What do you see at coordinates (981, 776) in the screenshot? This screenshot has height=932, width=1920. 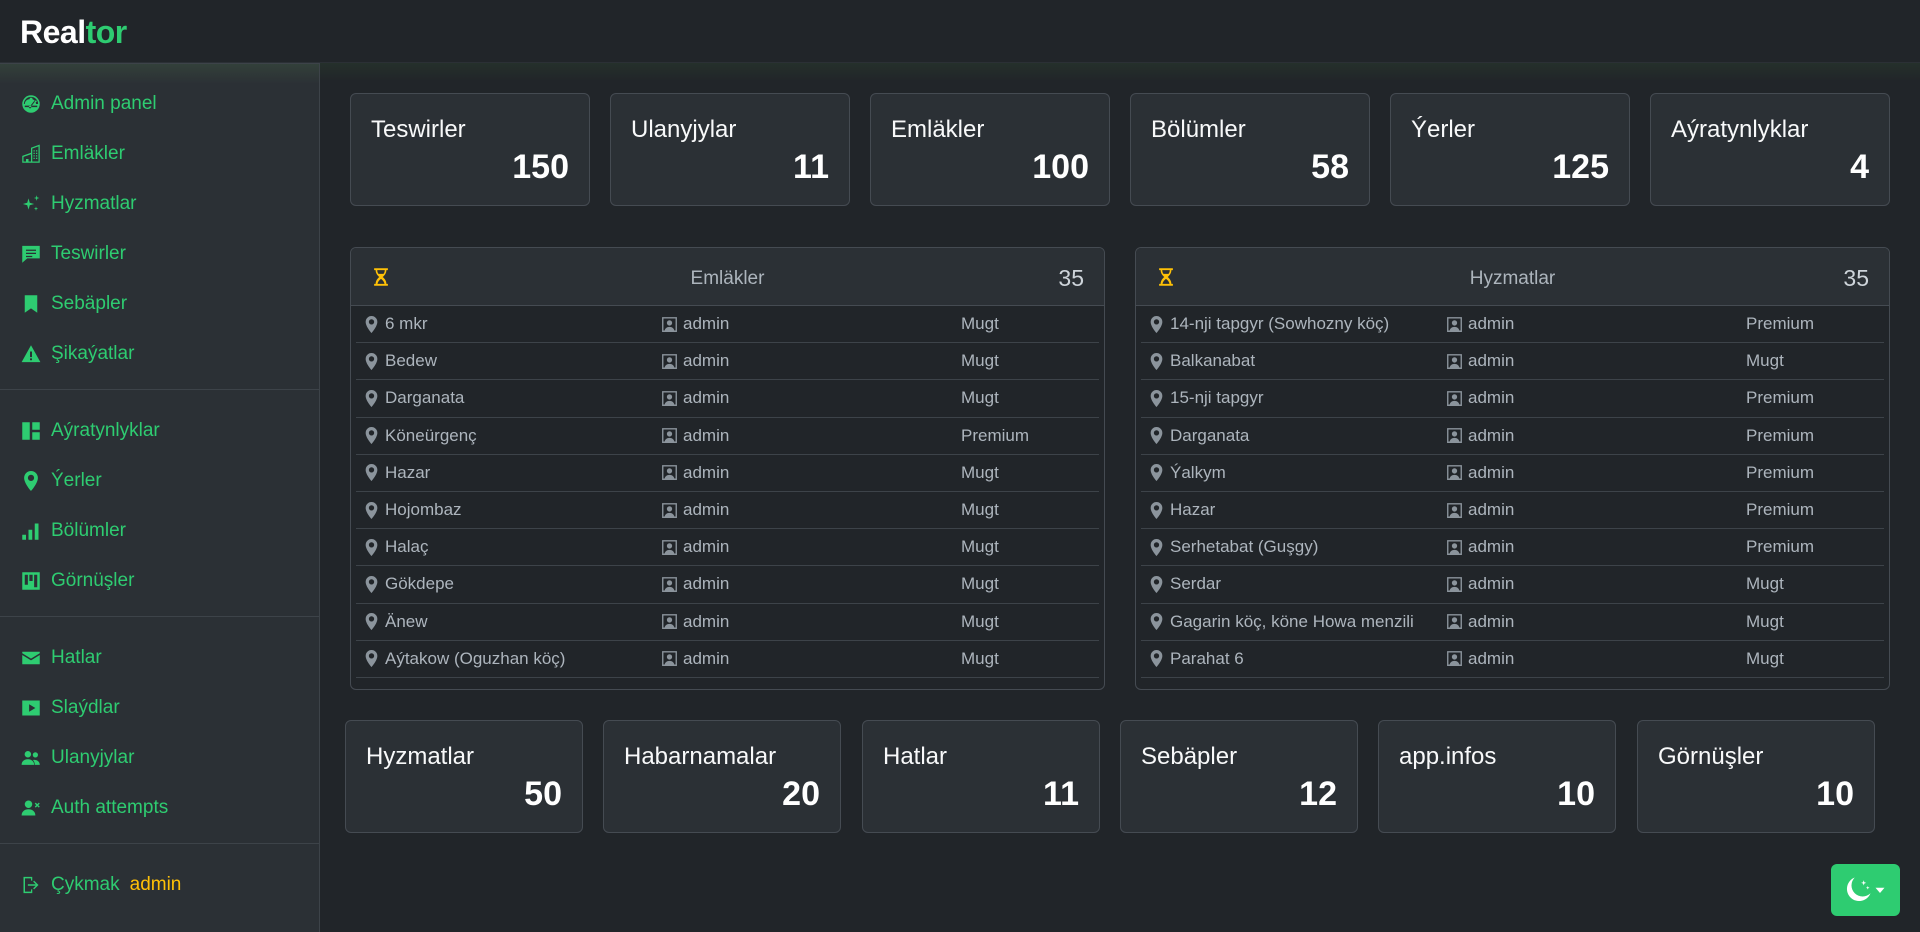 I see `stat-card-hatlar: Hatlar 11` at bounding box center [981, 776].